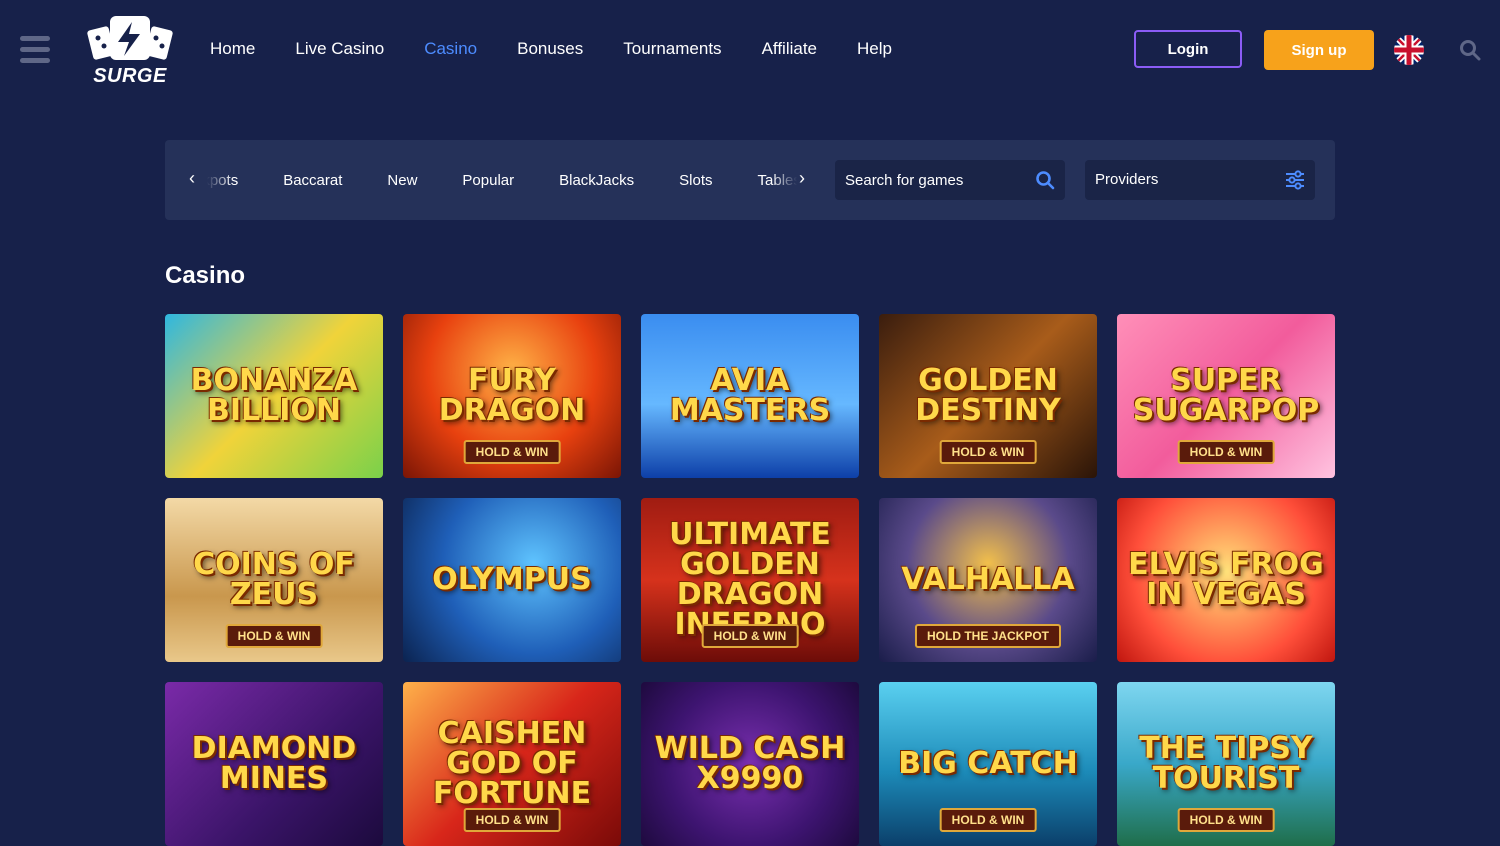 The height and width of the screenshot is (846, 1500). I want to click on game-tile: WILD CASH X9990, so click(750, 764).